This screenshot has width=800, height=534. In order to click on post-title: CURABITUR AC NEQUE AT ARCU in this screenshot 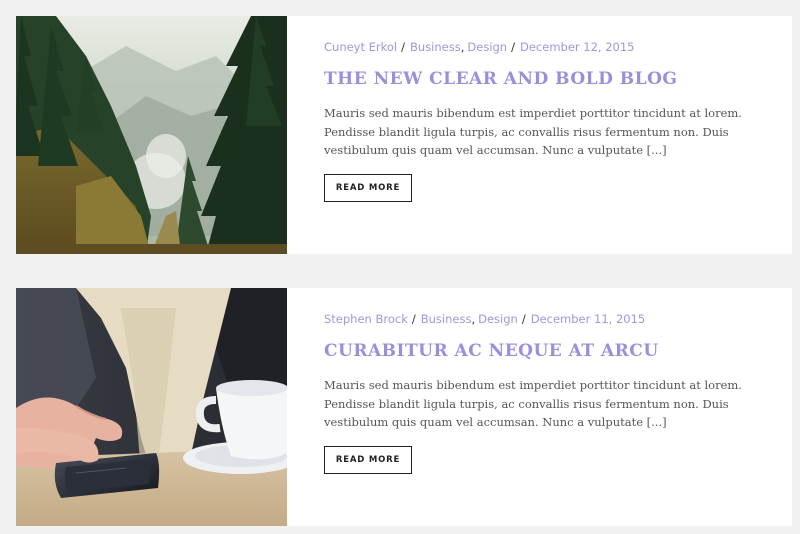, I will do `click(546, 351)`.